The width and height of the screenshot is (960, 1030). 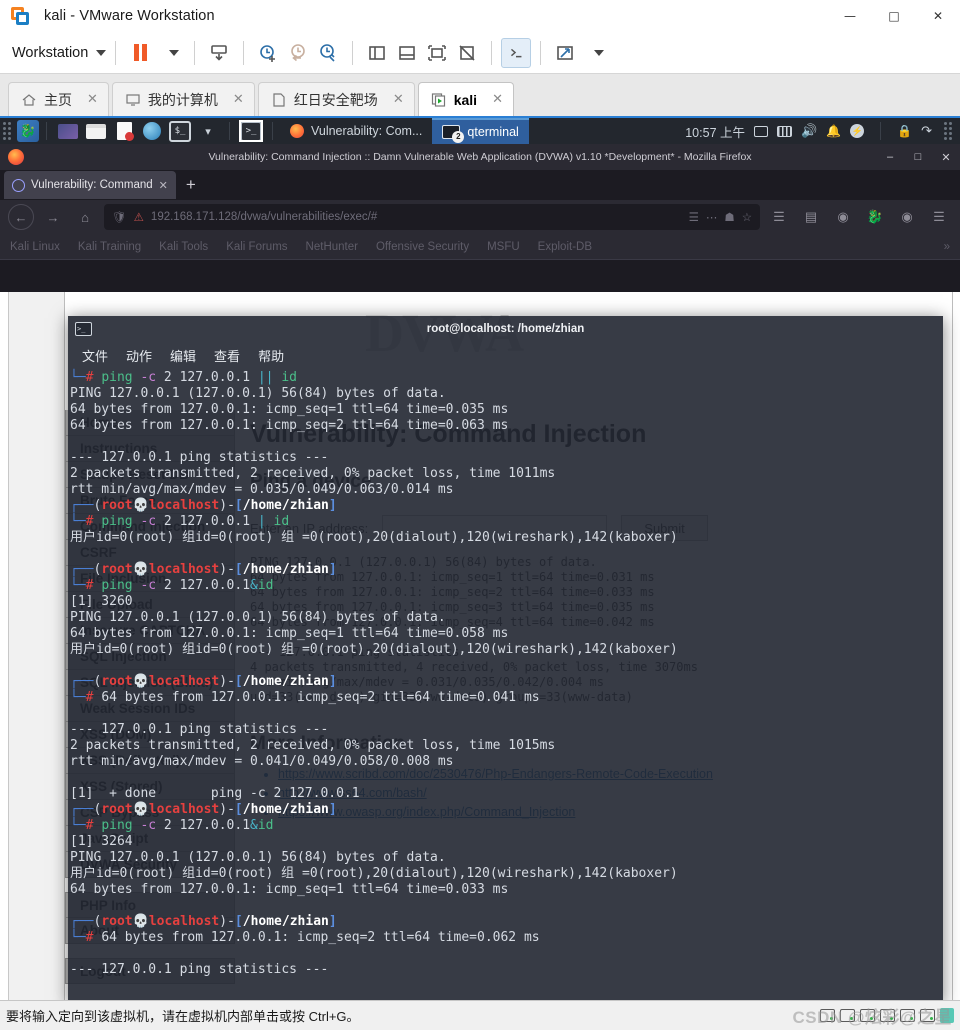 I want to click on terminal-launcher-icon, so click(x=68, y=131).